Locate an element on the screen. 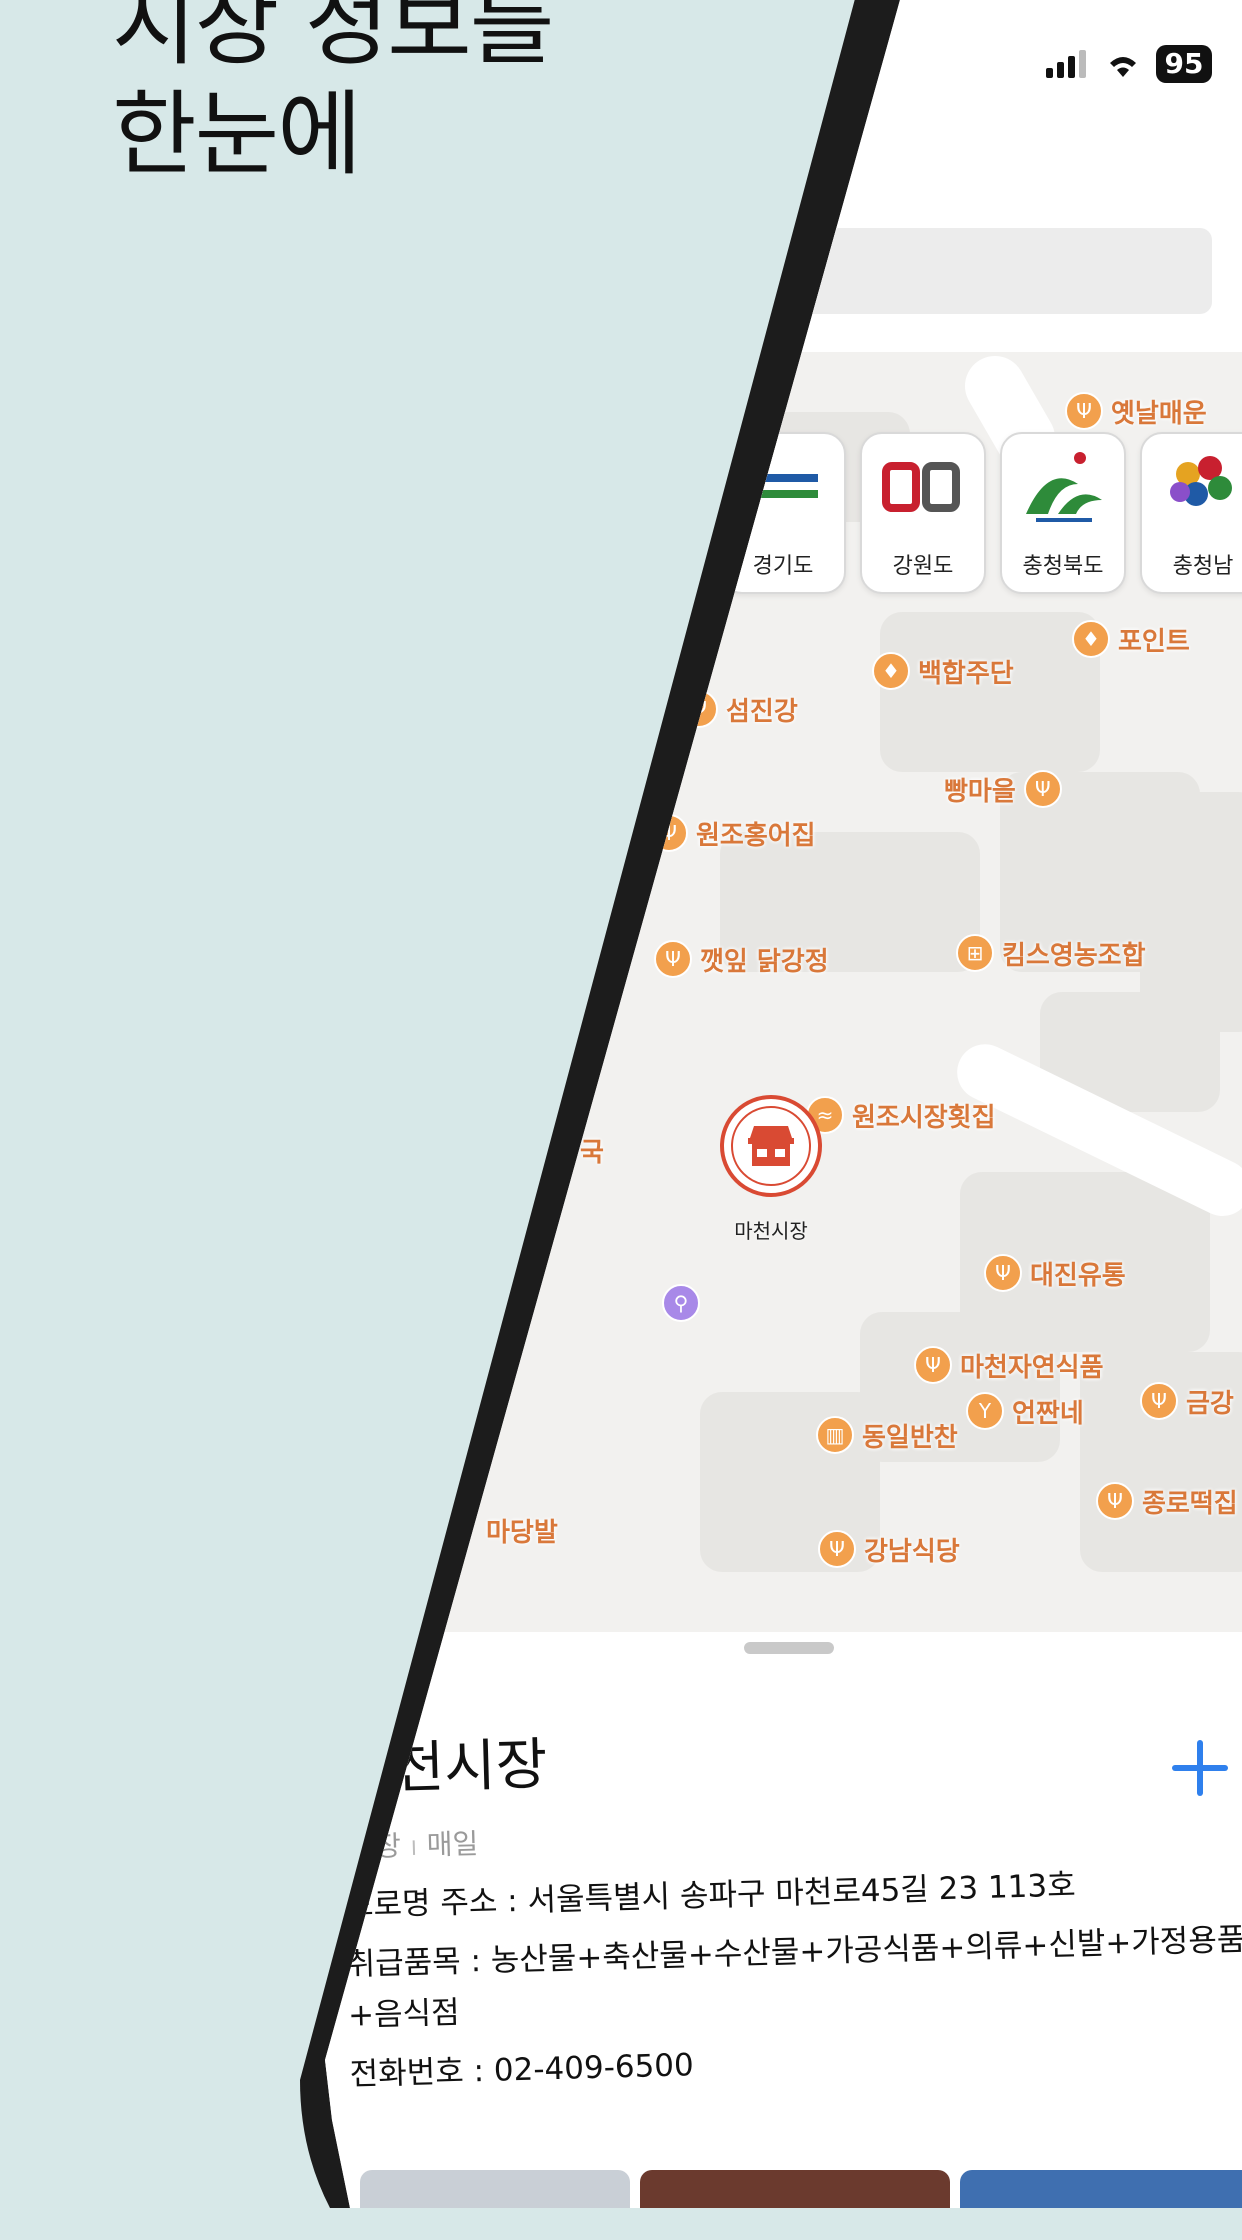  region-selector: 경기도 강원도 충청북도 충청남 is located at coordinates (981, 513).